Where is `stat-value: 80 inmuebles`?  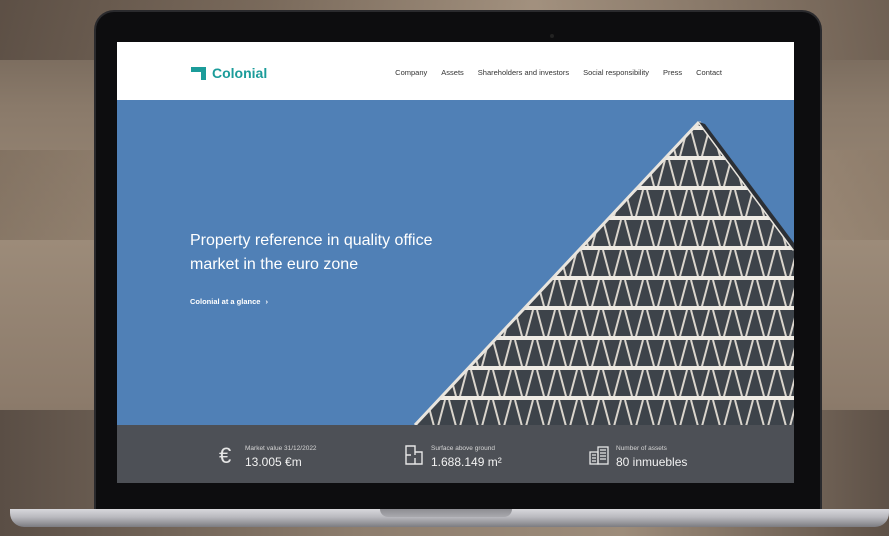
stat-value: 80 inmuebles is located at coordinates (652, 462).